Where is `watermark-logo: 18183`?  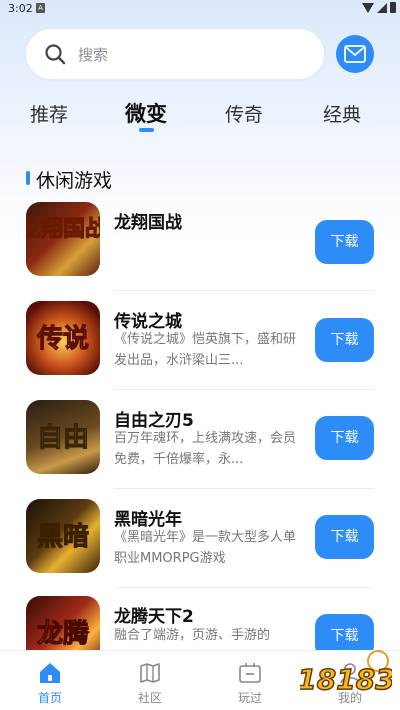 watermark-logo: 18183 is located at coordinates (346, 673).